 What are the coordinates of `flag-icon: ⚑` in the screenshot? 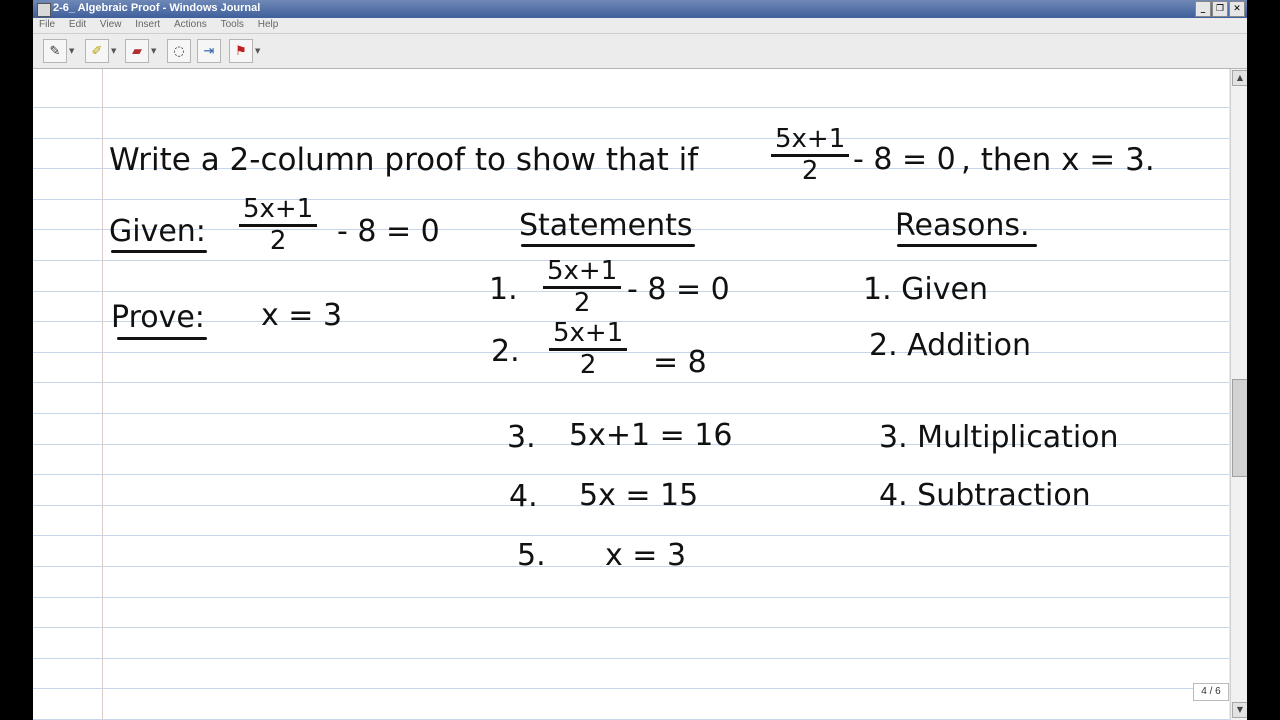 It's located at (241, 51).